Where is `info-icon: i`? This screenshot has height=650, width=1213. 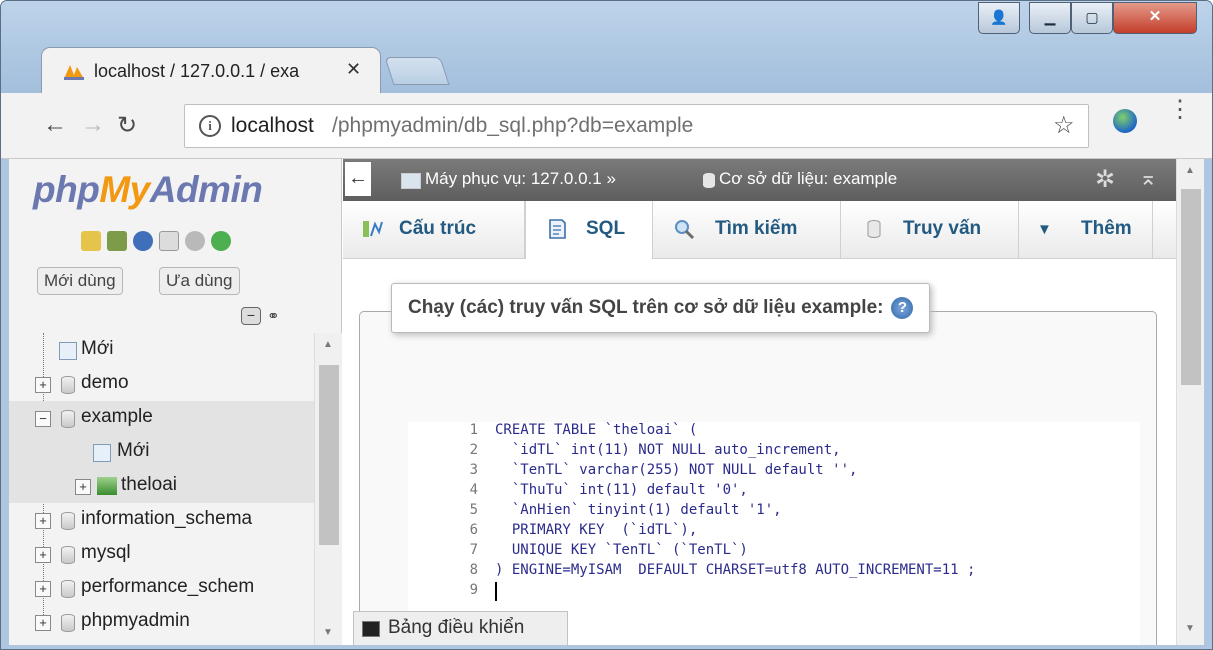 info-icon: i is located at coordinates (210, 126).